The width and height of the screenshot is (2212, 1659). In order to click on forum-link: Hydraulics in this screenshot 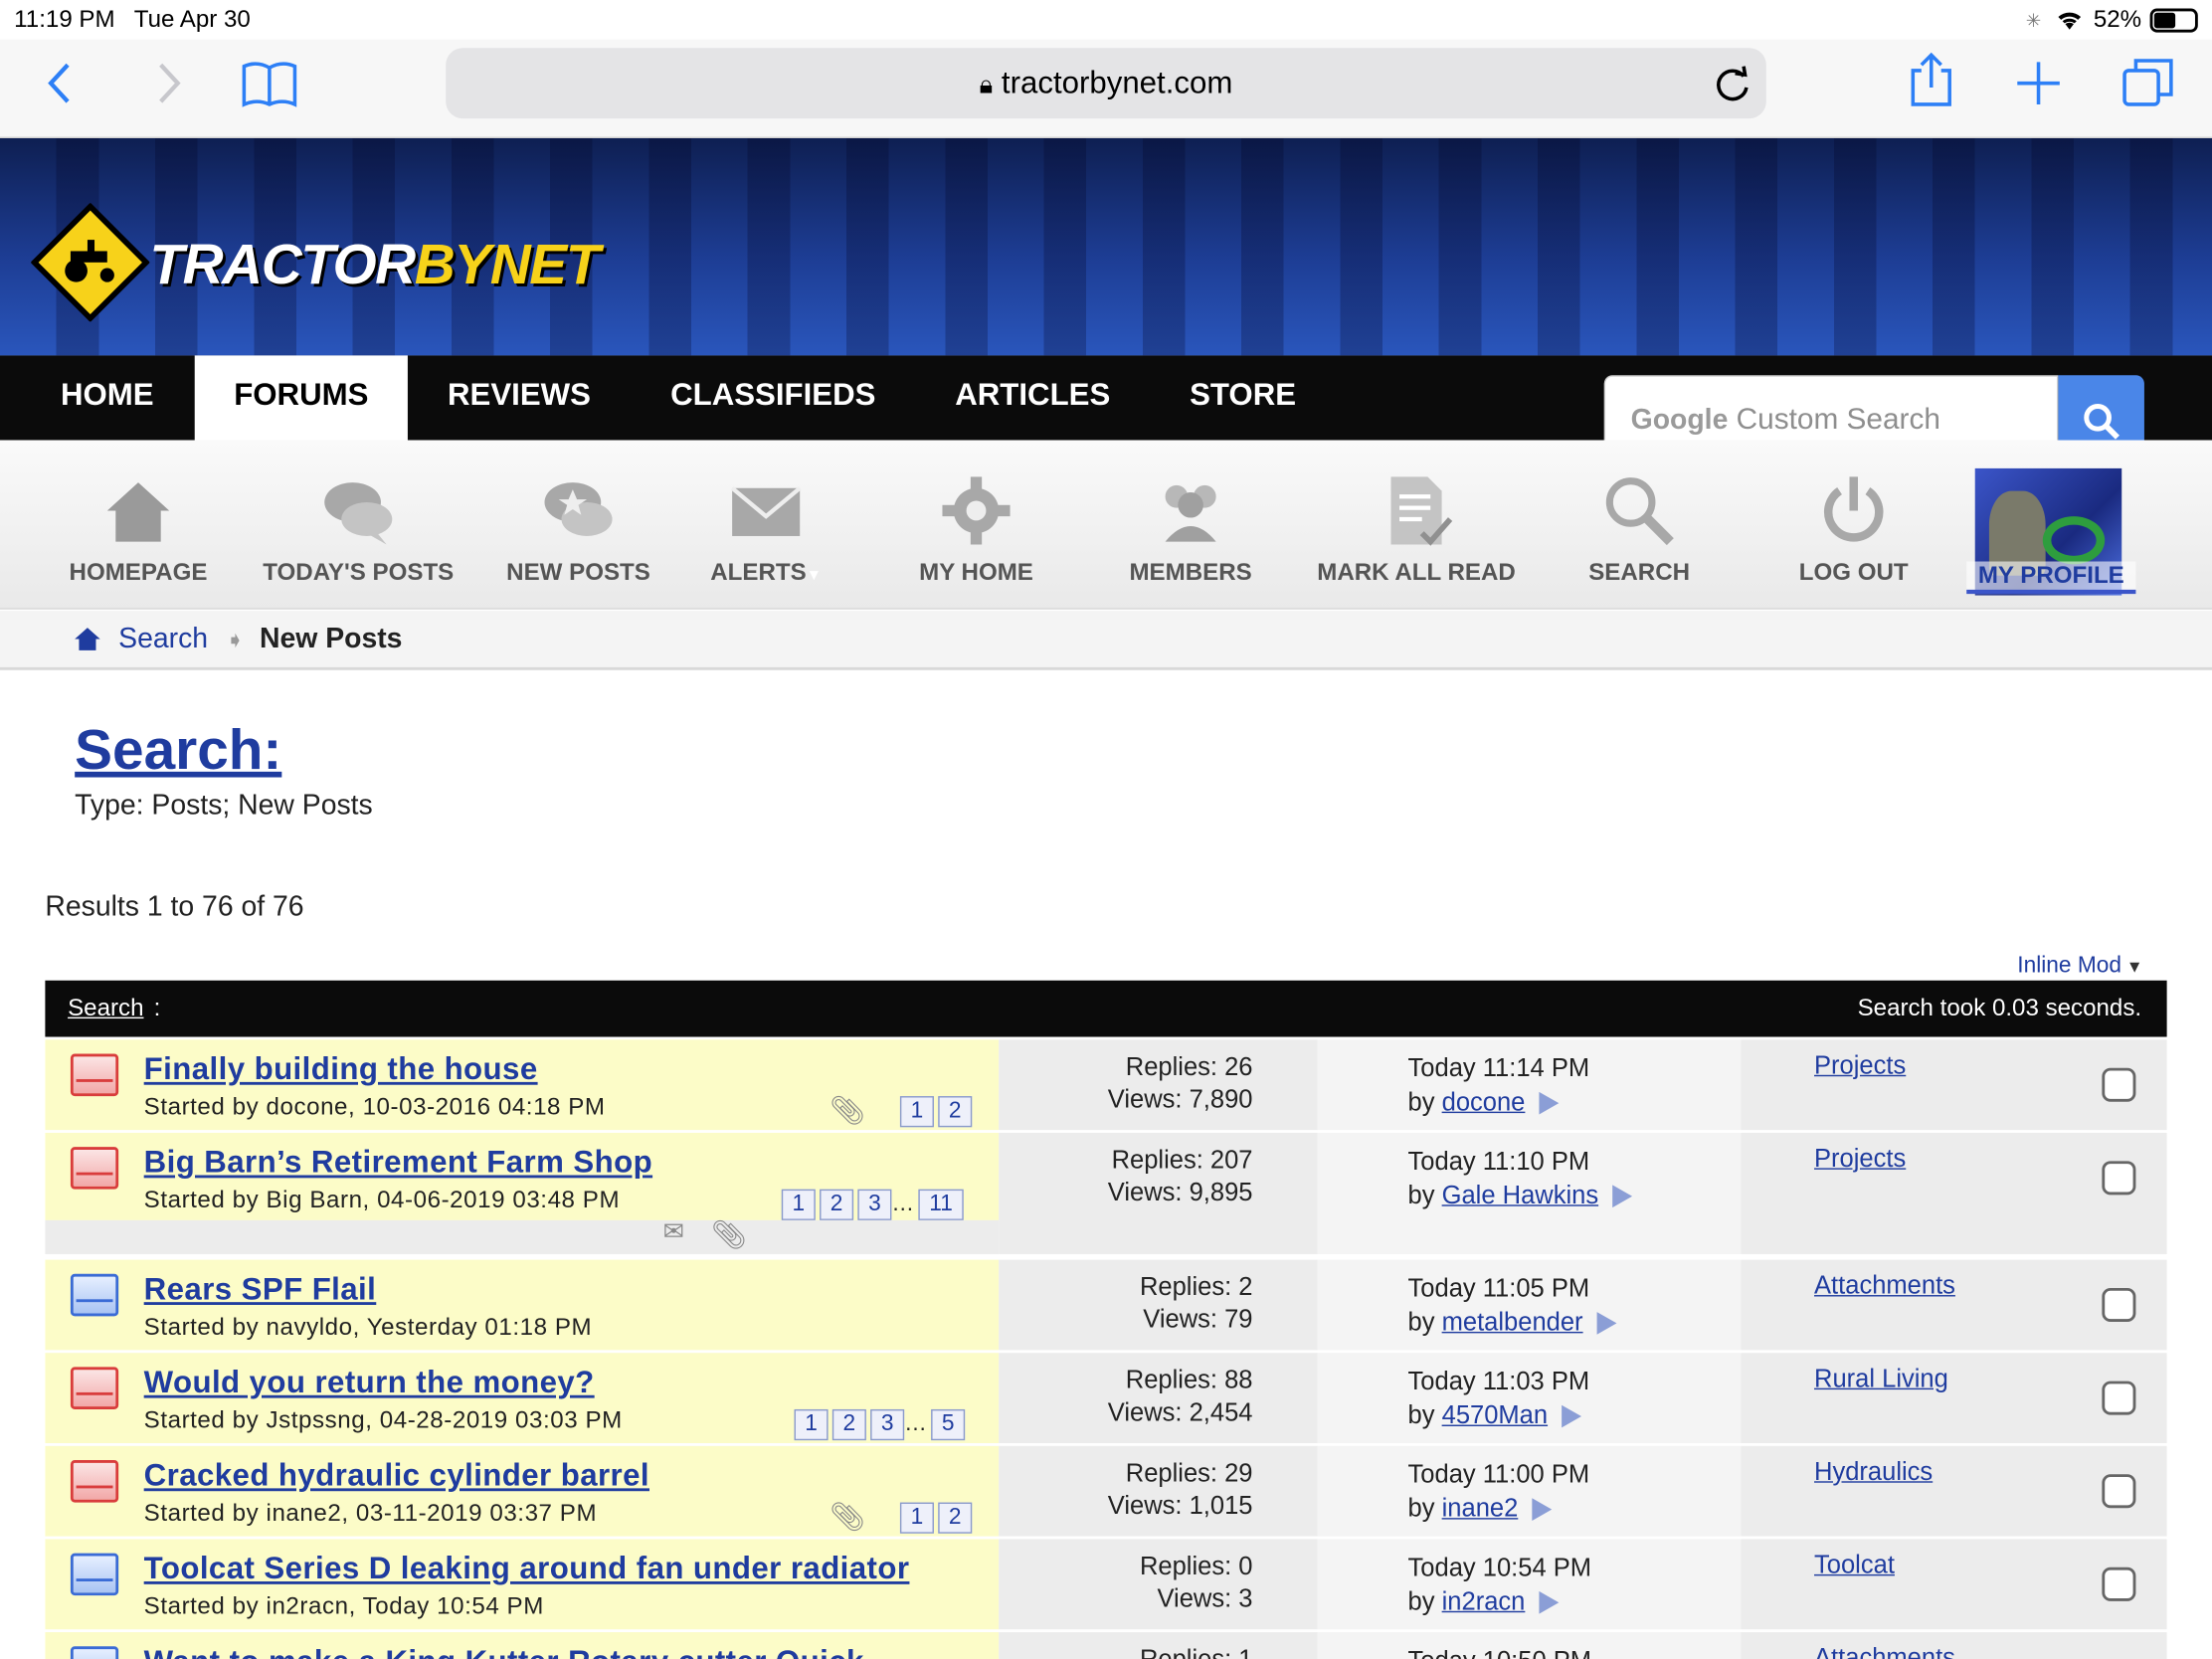, I will do `click(1873, 1472)`.